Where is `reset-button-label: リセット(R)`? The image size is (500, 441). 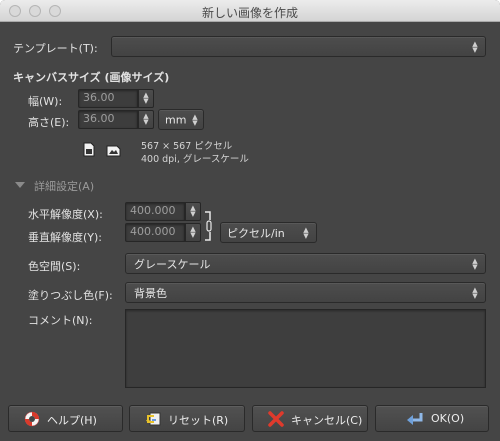 reset-button-label: リセット(R) is located at coordinates (198, 420).